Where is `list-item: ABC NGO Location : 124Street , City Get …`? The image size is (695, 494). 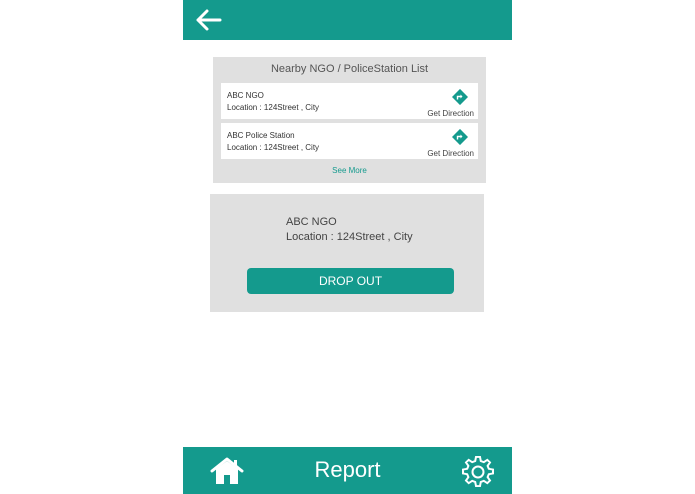 list-item: ABC NGO Location : 124Street , City Get … is located at coordinates (349, 101).